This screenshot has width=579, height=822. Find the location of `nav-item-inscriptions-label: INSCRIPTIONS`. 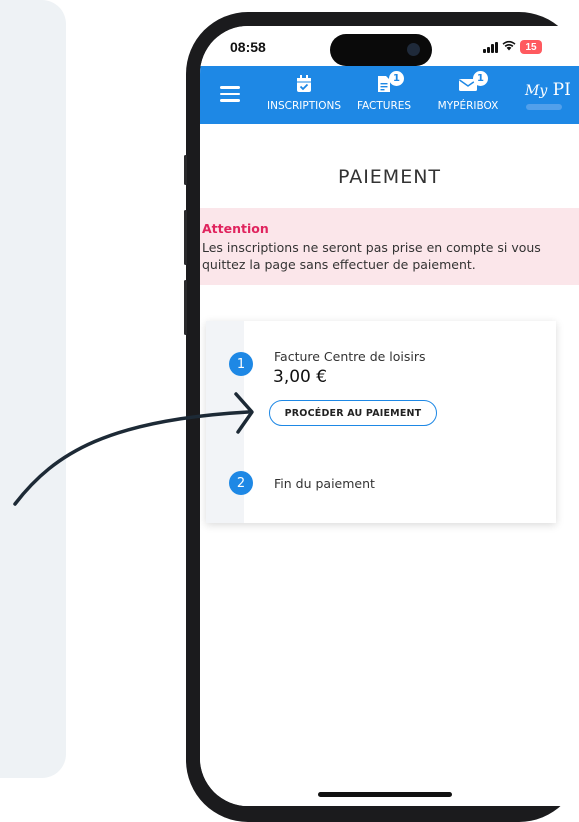

nav-item-inscriptions-label: INSCRIPTIONS is located at coordinates (304, 106).